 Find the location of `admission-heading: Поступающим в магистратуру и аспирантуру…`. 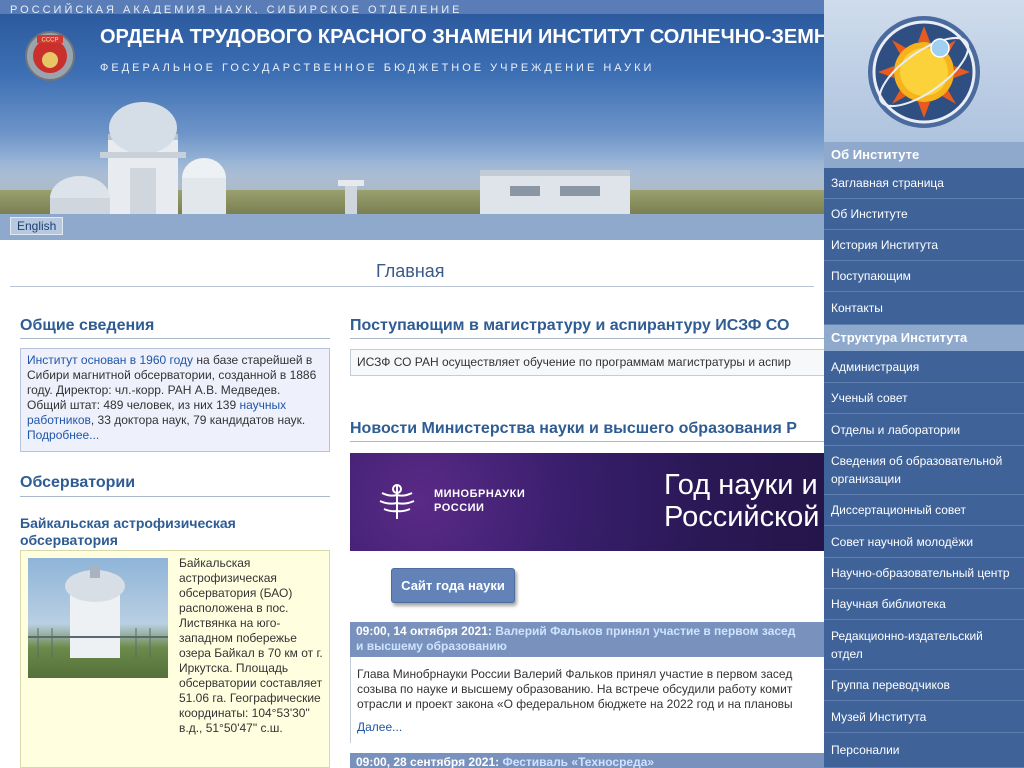

admission-heading: Поступающим в магистратуру и аспирантуру… is located at coordinates (569, 326).